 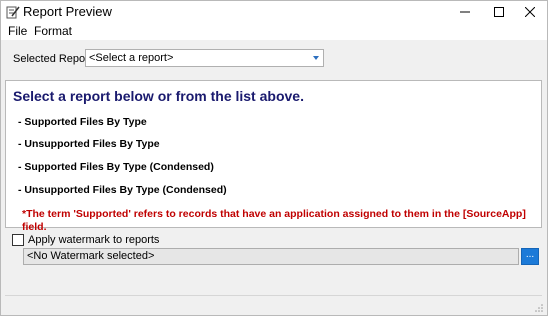 I want to click on report-link-unsupported-condensed: - Unsupported Files By Type (Condensed), so click(x=122, y=190).